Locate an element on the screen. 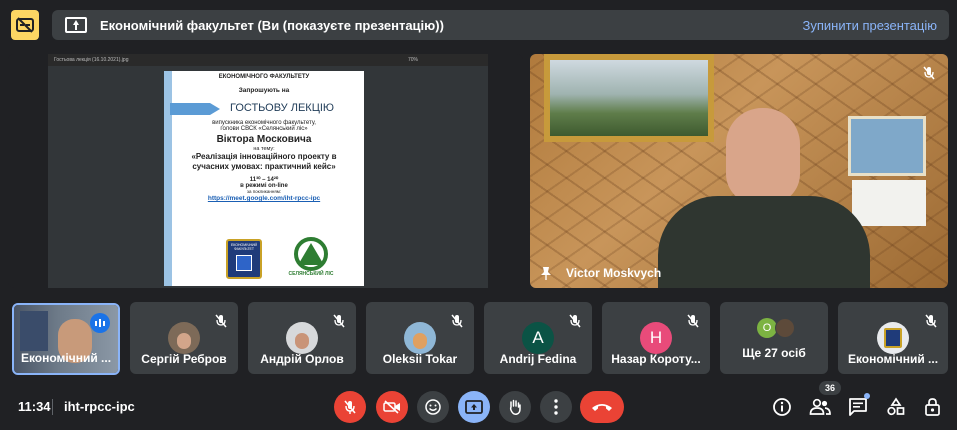  wall-calendar-grid is located at coordinates (889, 203).